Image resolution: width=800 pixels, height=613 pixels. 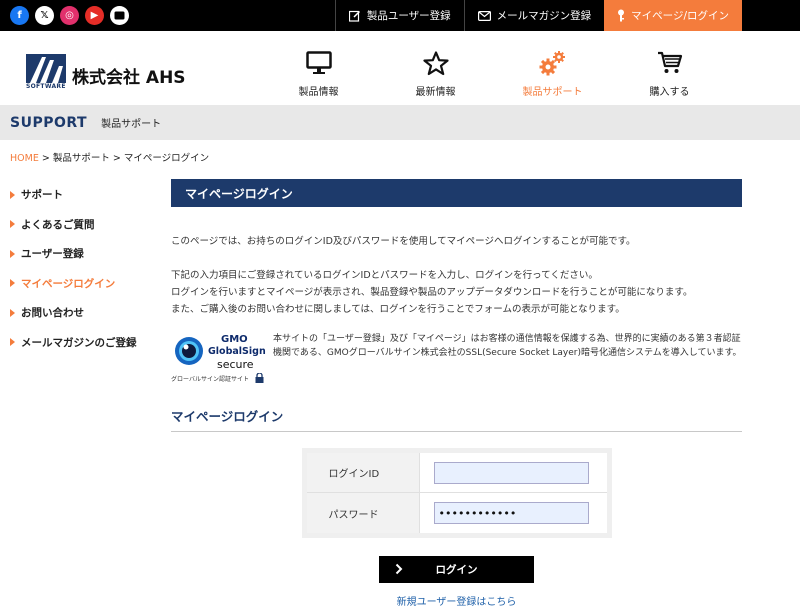 I want to click on key-icon, so click(x=621, y=15).